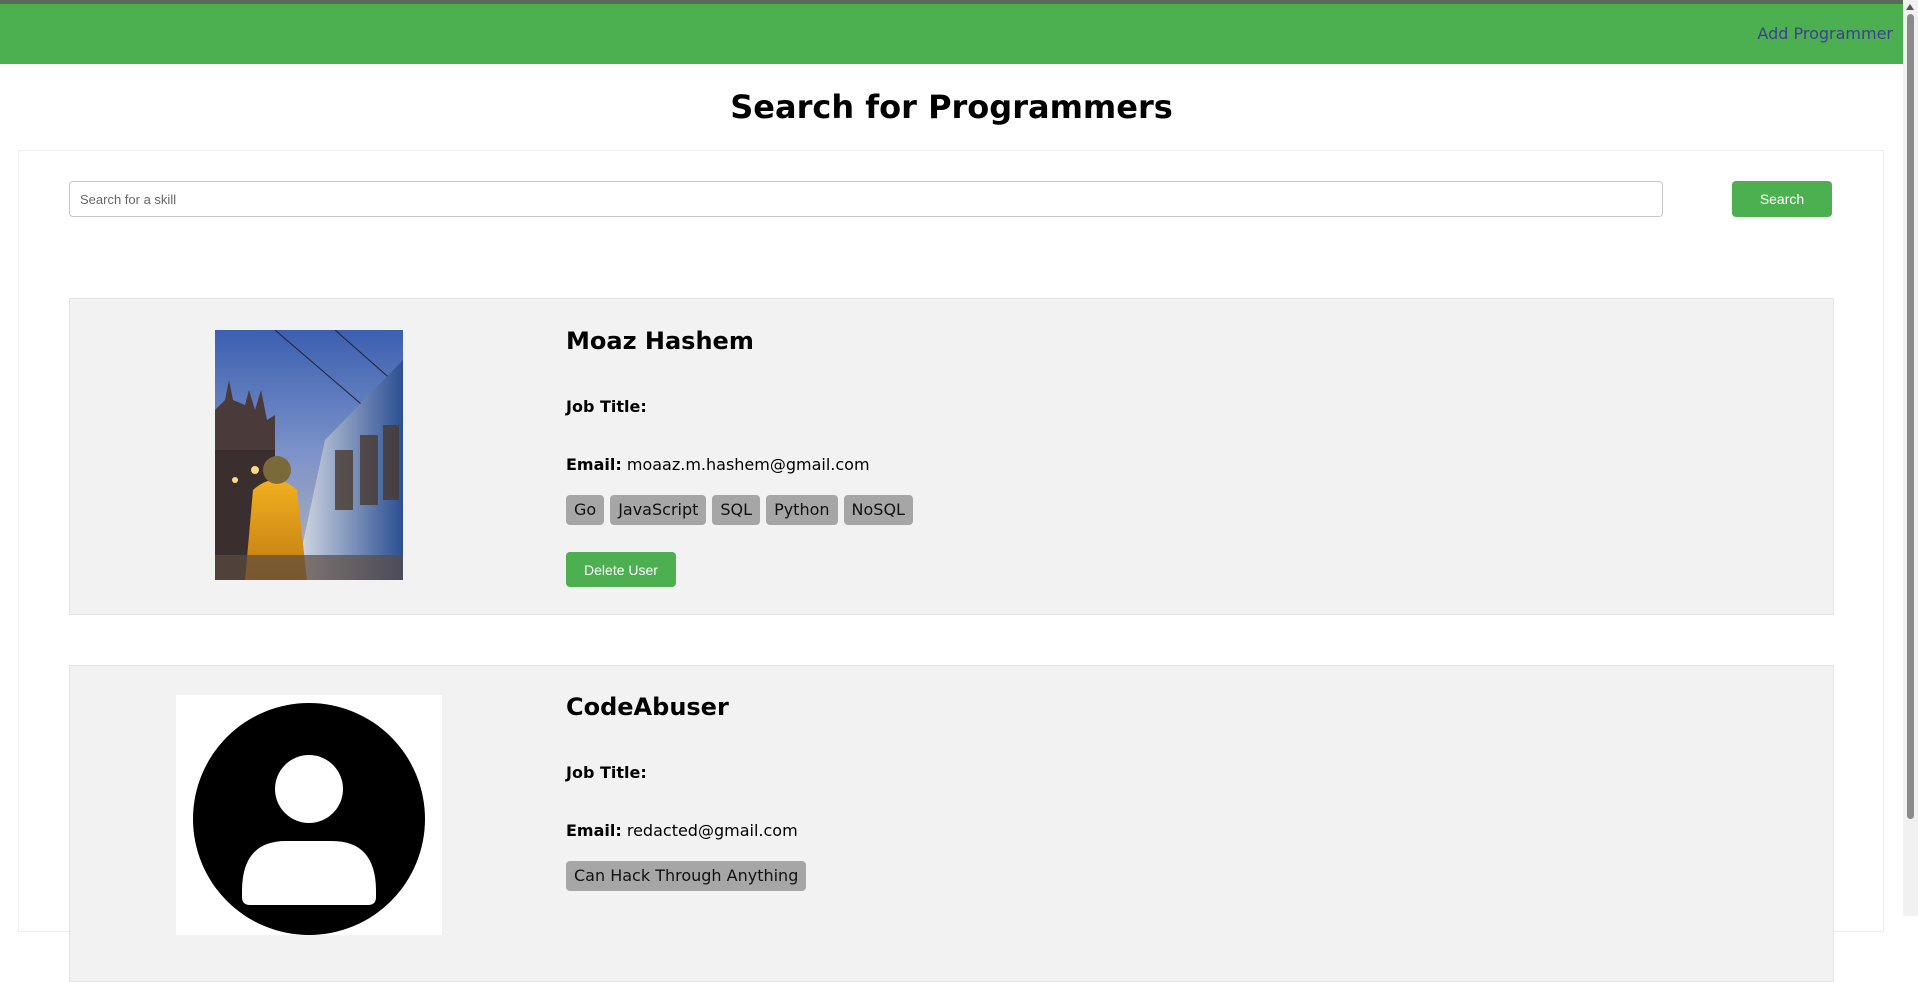 The height and width of the screenshot is (982, 1918). I want to click on user-photo, so click(309, 455).